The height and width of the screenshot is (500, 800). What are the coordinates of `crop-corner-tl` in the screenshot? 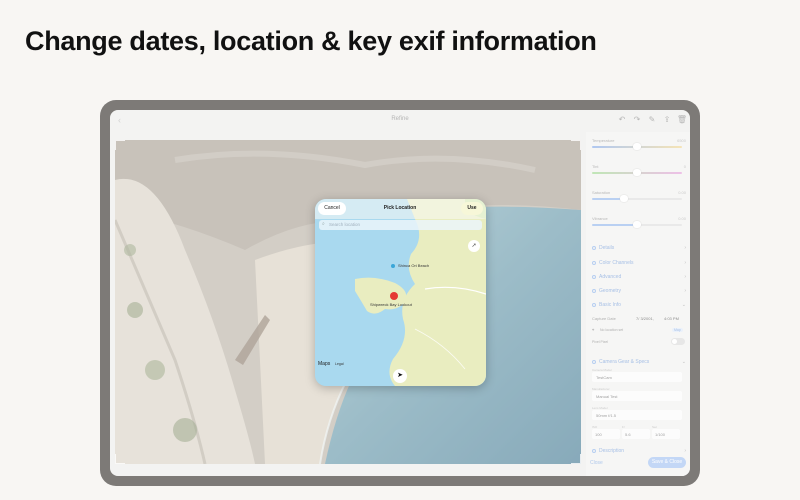 It's located at (120, 145).